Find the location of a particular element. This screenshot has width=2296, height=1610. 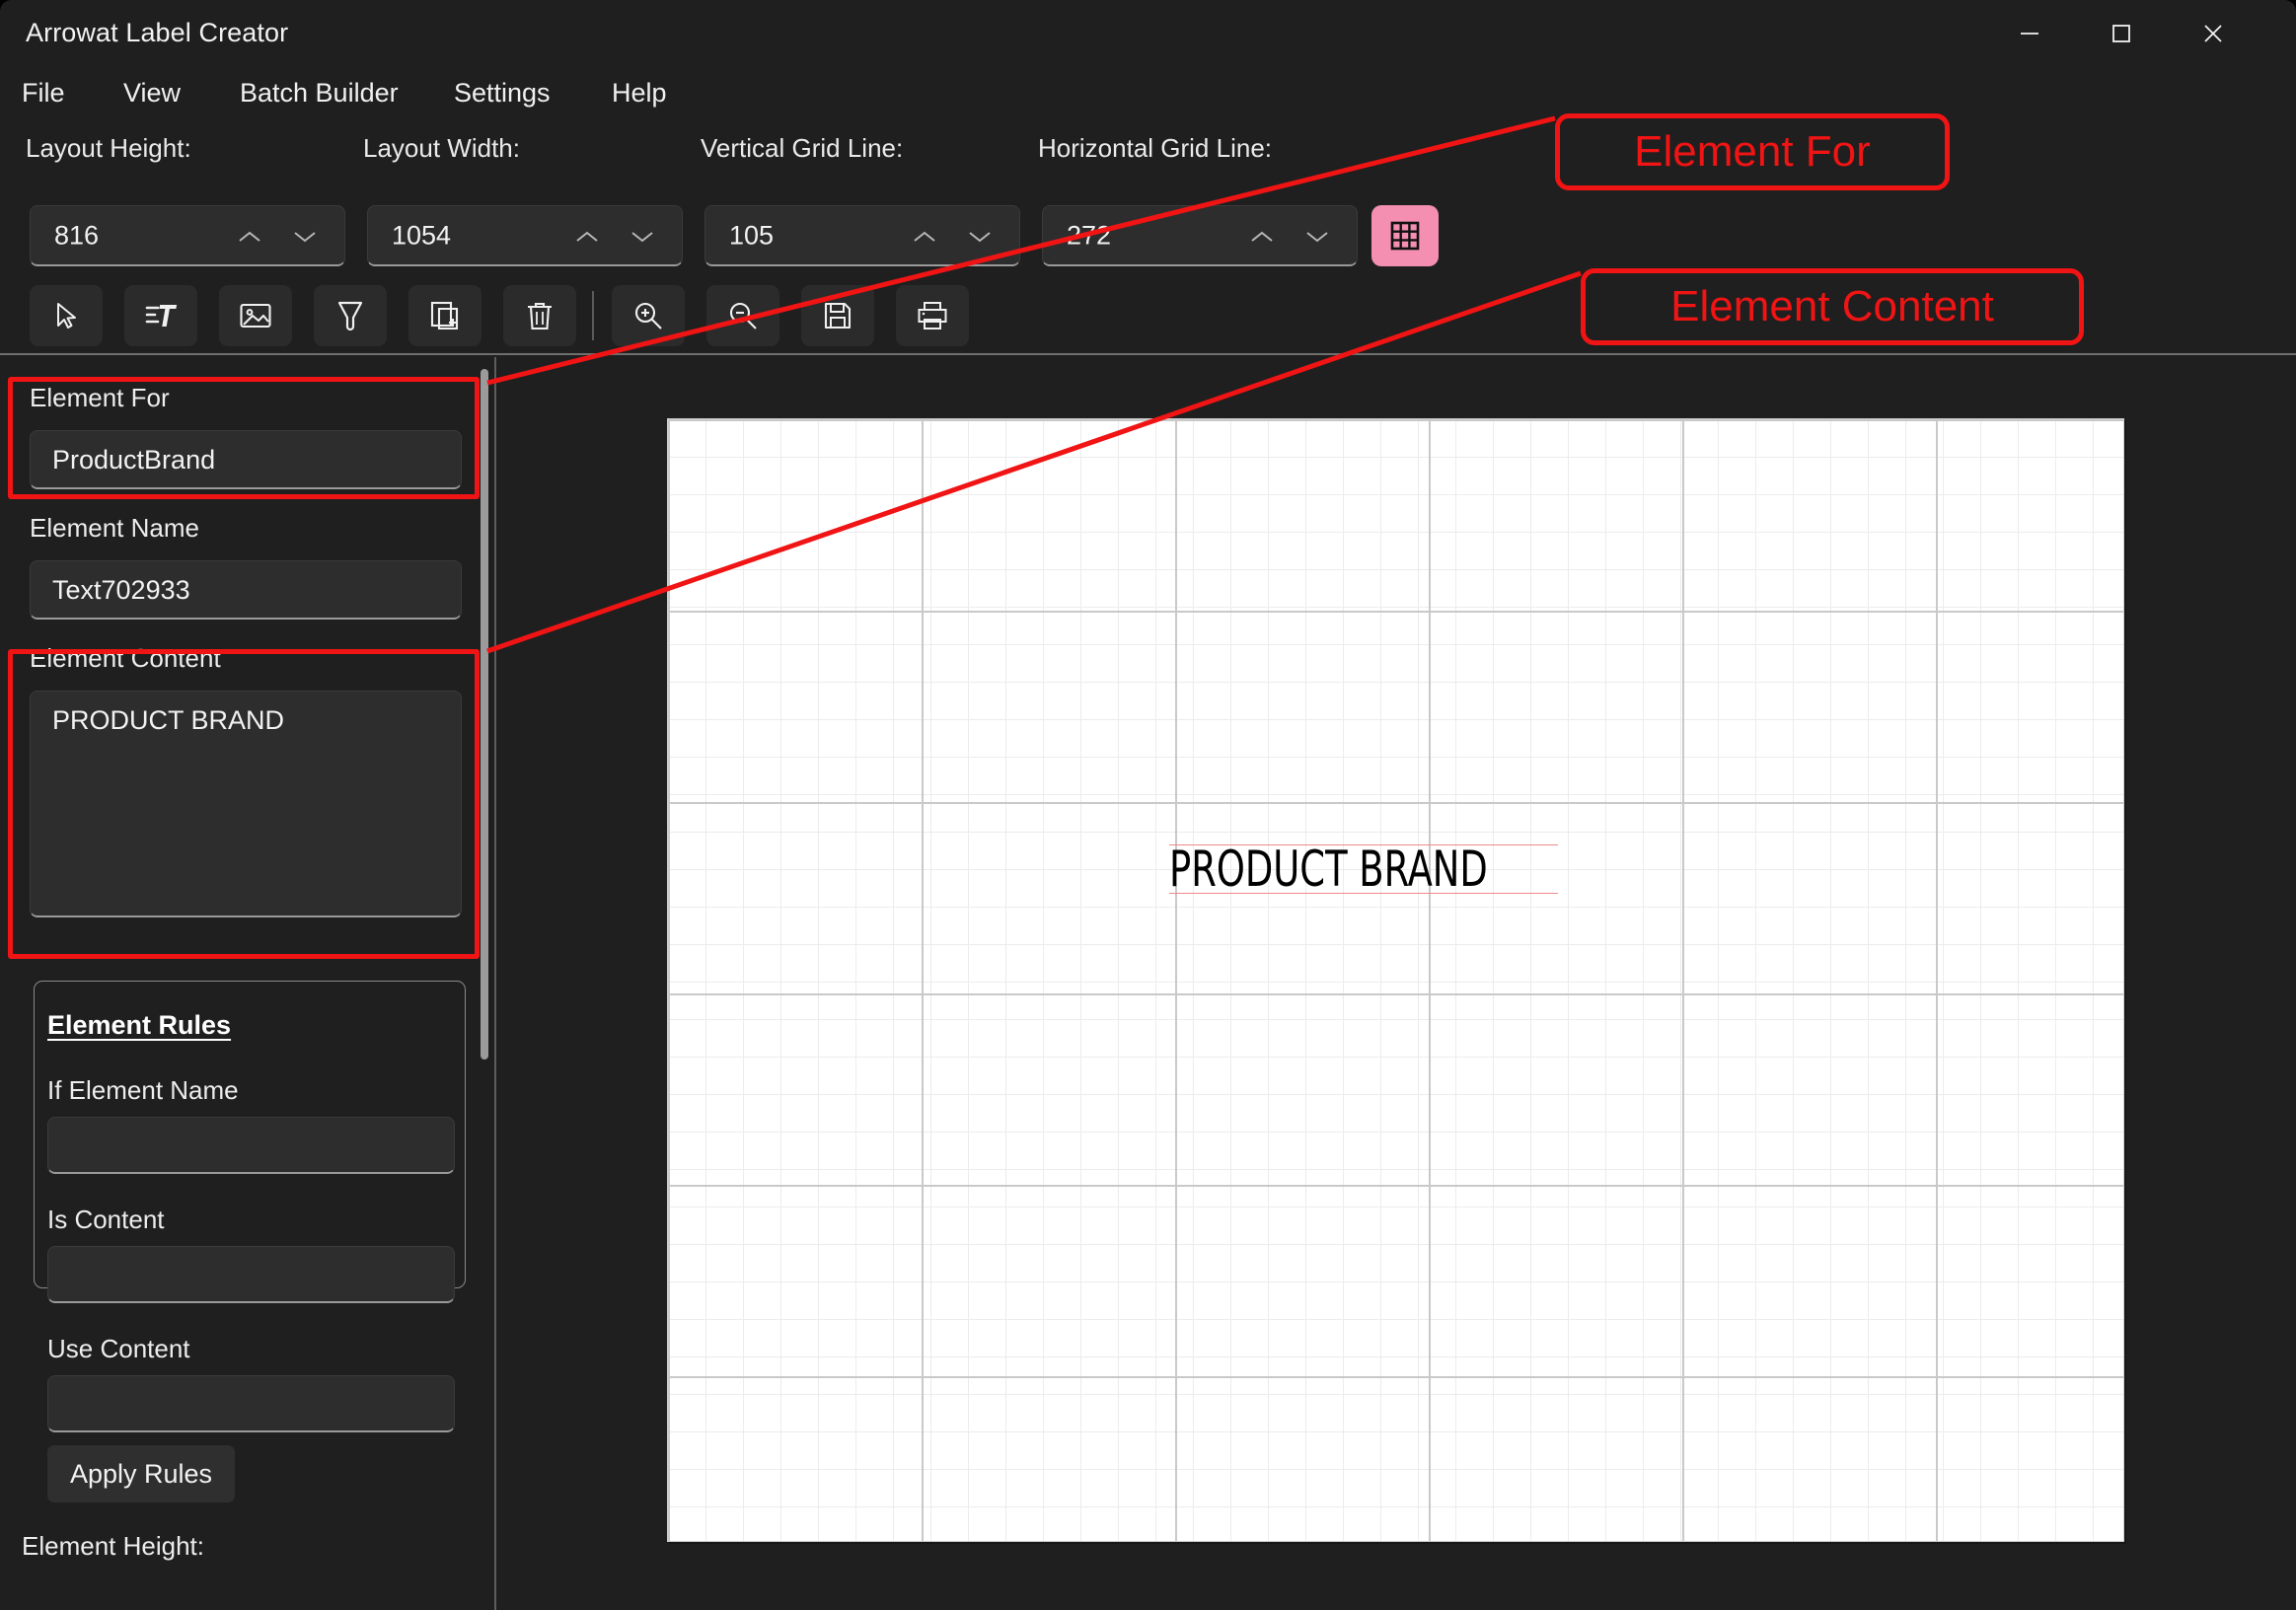

image-tool-button is located at coordinates (255, 315).